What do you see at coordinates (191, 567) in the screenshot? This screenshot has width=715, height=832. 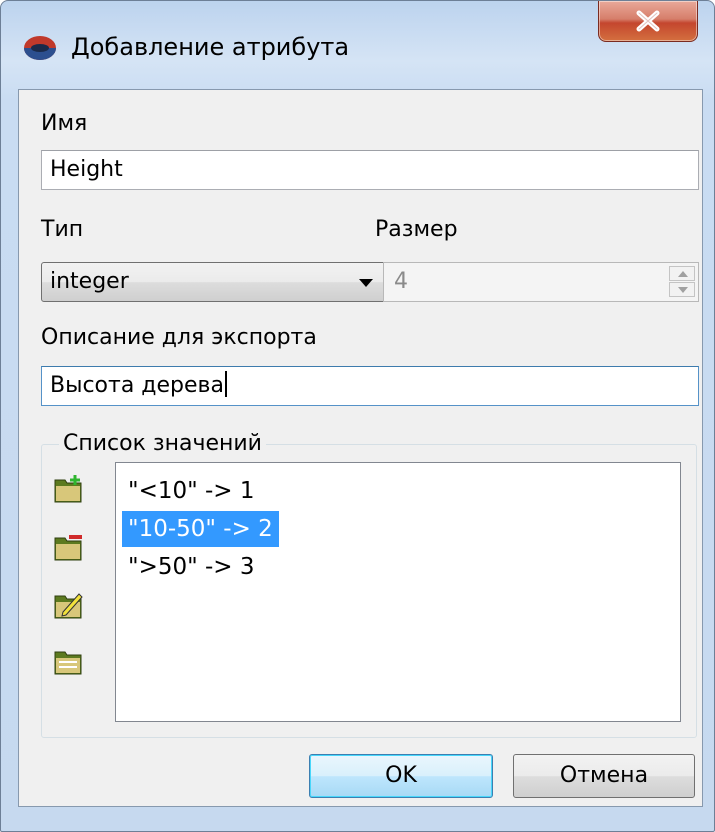 I see `list-item: ">50" -> 3` at bounding box center [191, 567].